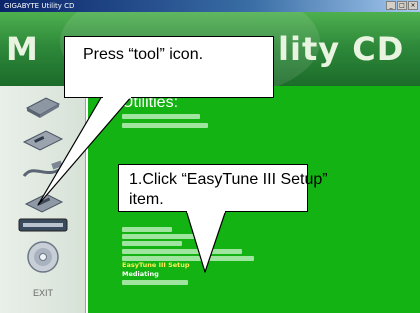  I want to click on window-title: GIGABYTE Utility CD, so click(39, 6).